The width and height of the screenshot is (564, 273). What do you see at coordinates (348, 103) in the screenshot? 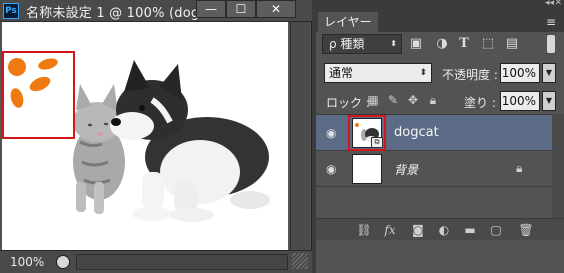
I see `lock-label: ロック :` at bounding box center [348, 103].